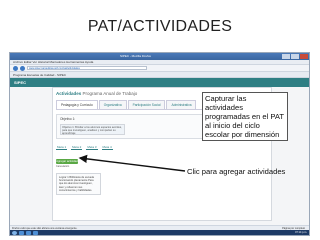 The height and width of the screenshot is (240, 320). I want to click on folder-icon, so click(35, 232).